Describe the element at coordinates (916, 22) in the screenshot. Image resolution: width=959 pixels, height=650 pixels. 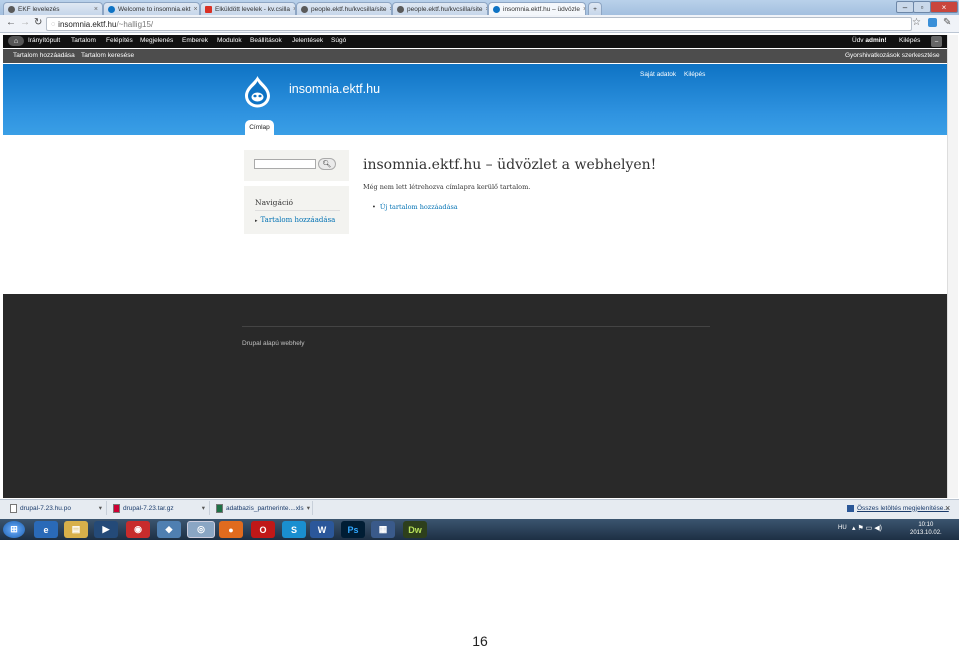
I see `star-icon: ☆` at that location.